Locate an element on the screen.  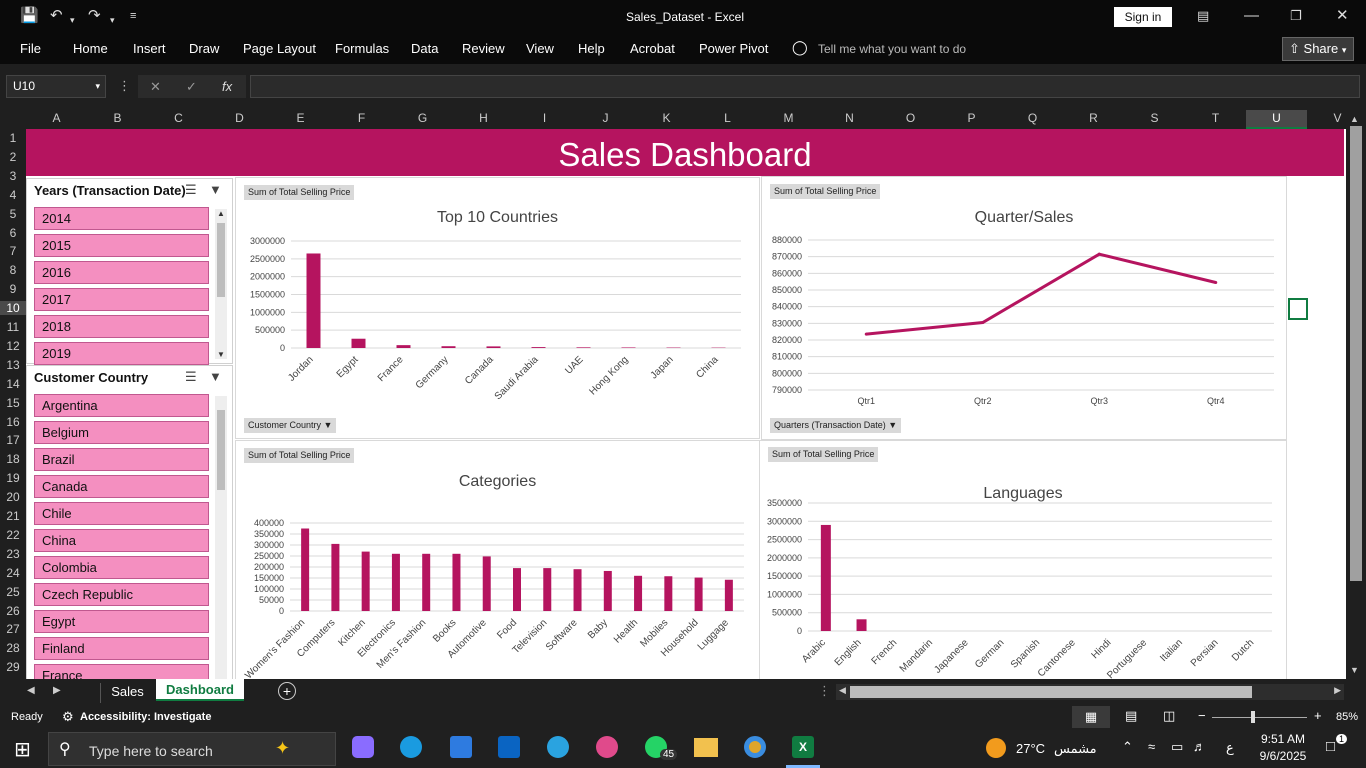
vertical-scrollbar: ▲ ▼ is located at coordinates (1356, 395).